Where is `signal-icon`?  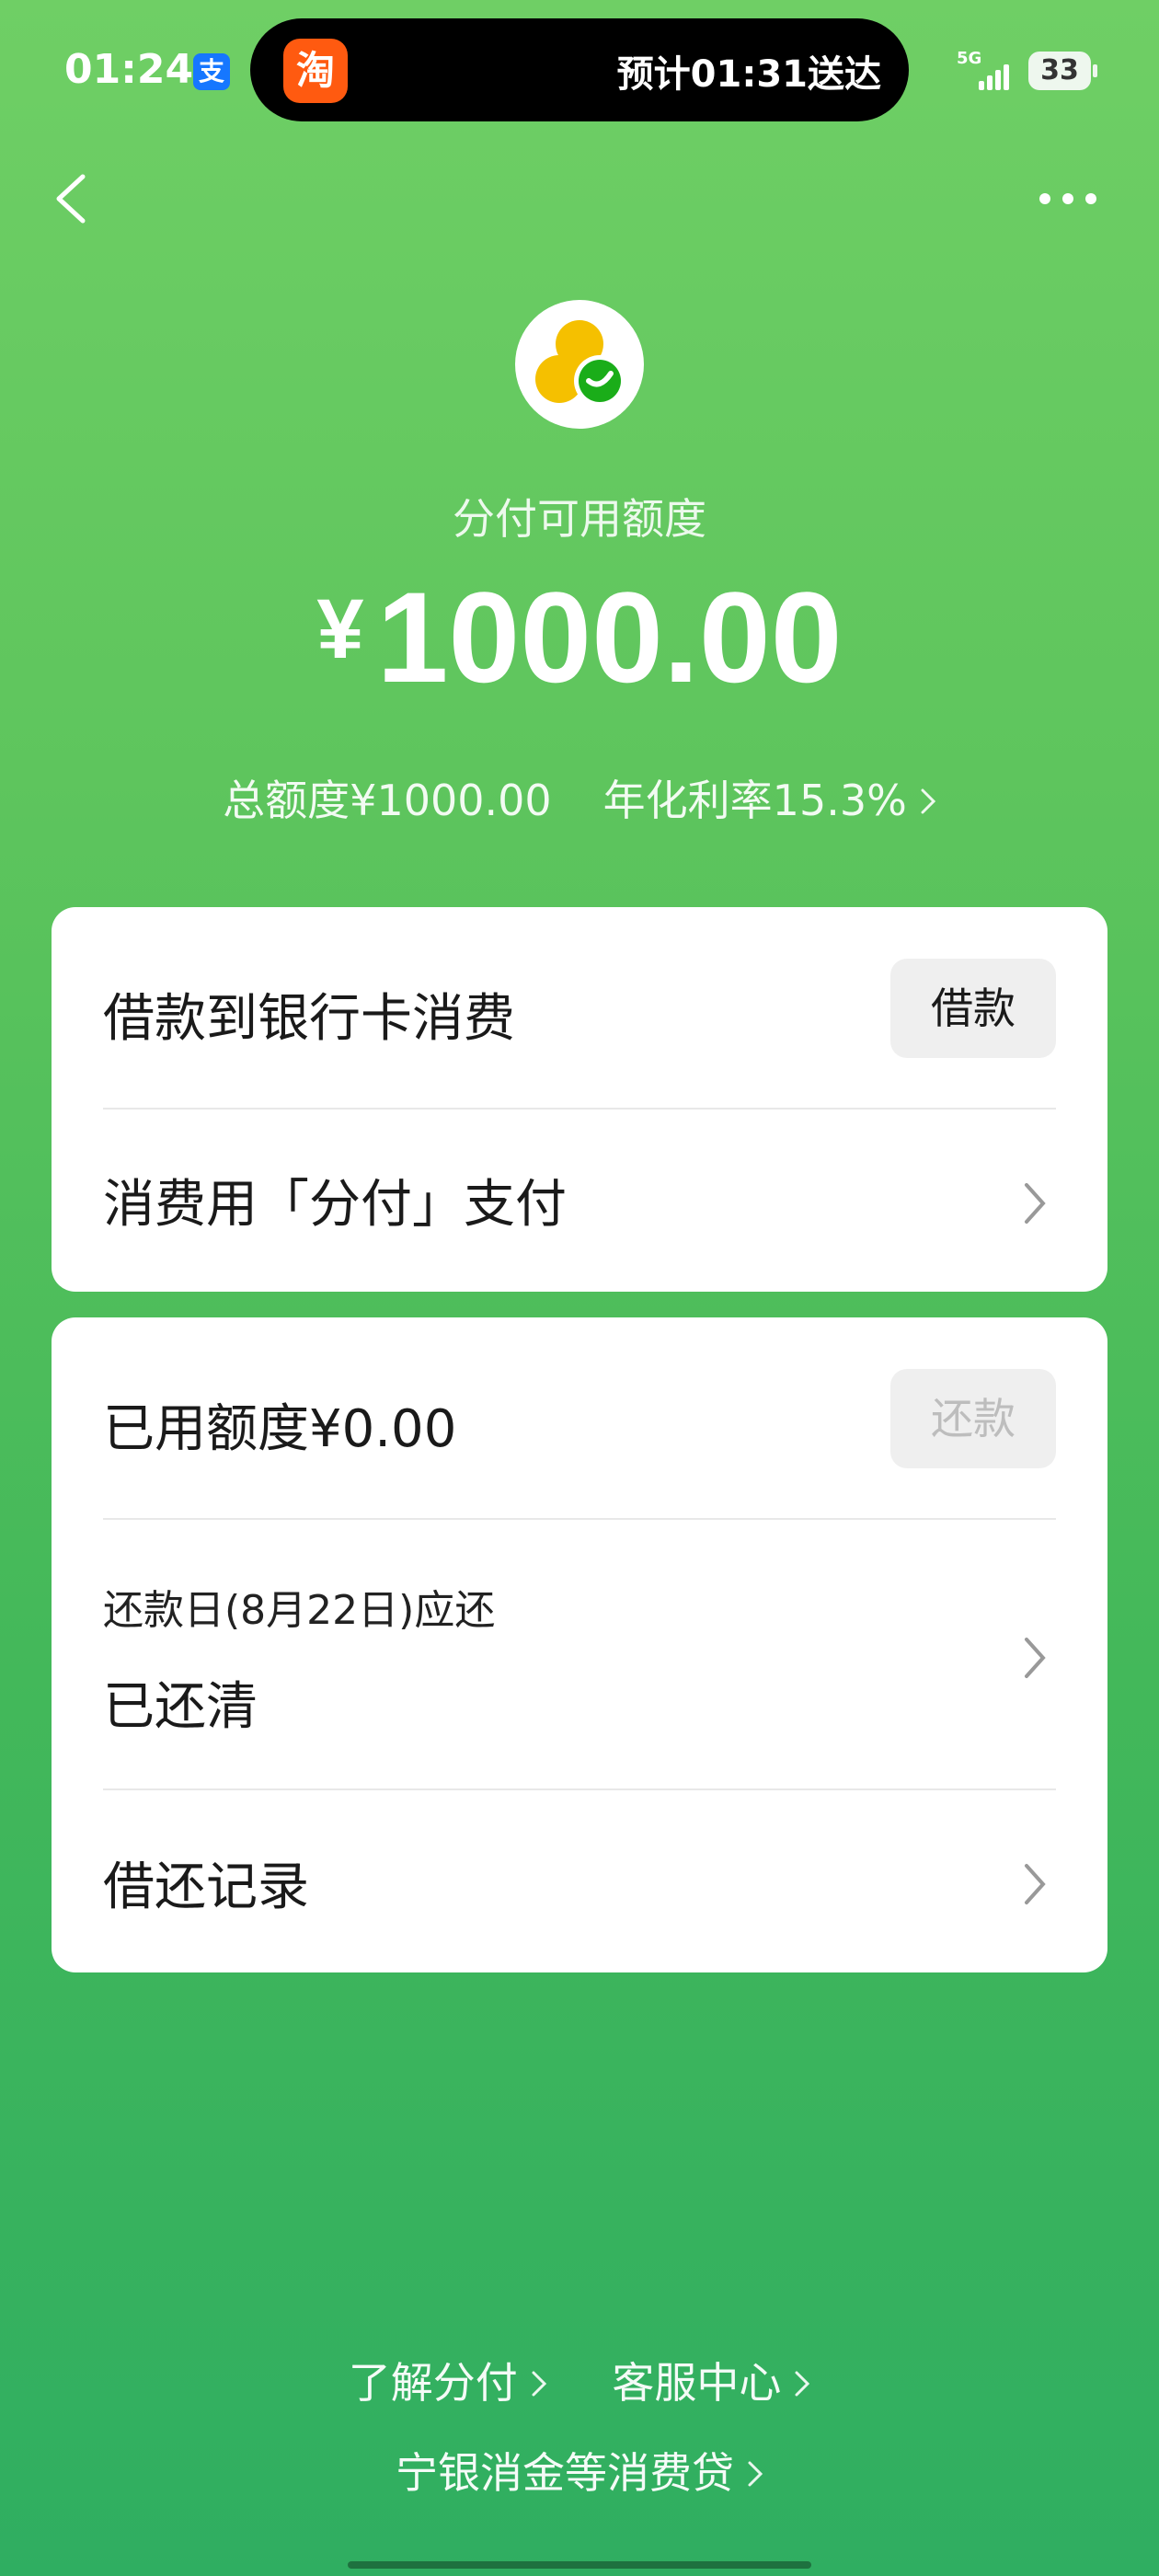 signal-icon is located at coordinates (997, 73).